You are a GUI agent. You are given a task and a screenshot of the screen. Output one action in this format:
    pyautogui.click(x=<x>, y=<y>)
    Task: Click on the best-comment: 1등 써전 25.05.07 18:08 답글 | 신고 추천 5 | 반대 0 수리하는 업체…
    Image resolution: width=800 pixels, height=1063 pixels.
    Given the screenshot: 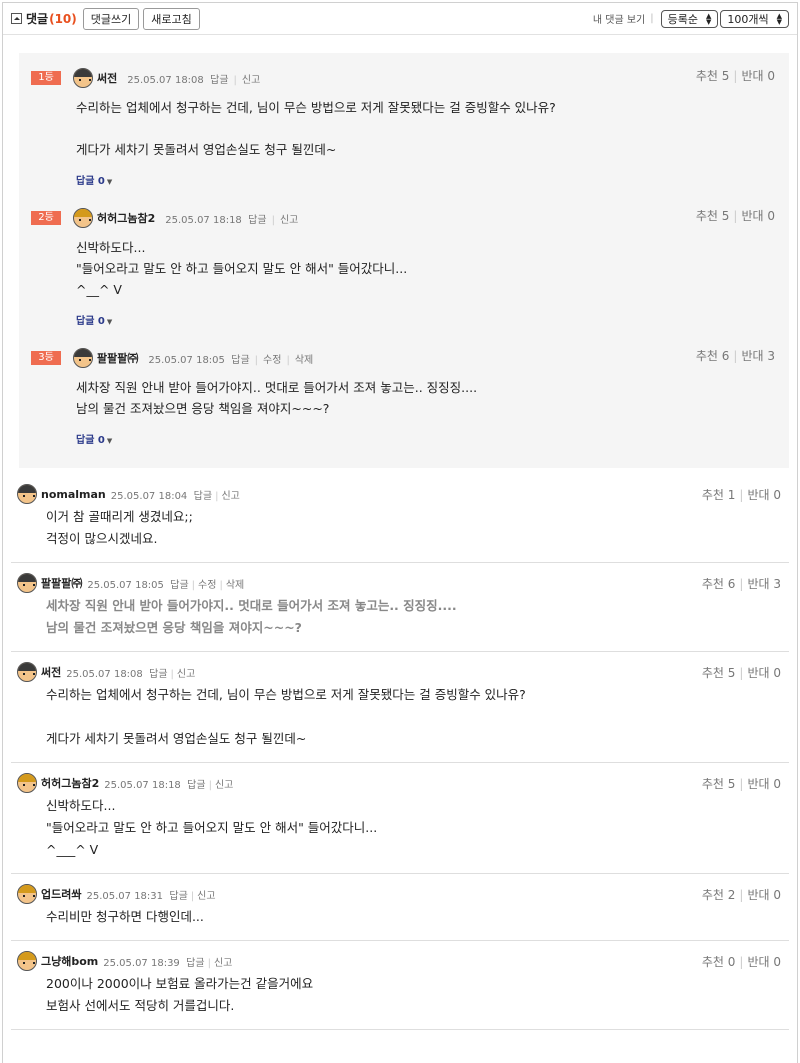 What is the action you would take?
    pyautogui.click(x=404, y=126)
    